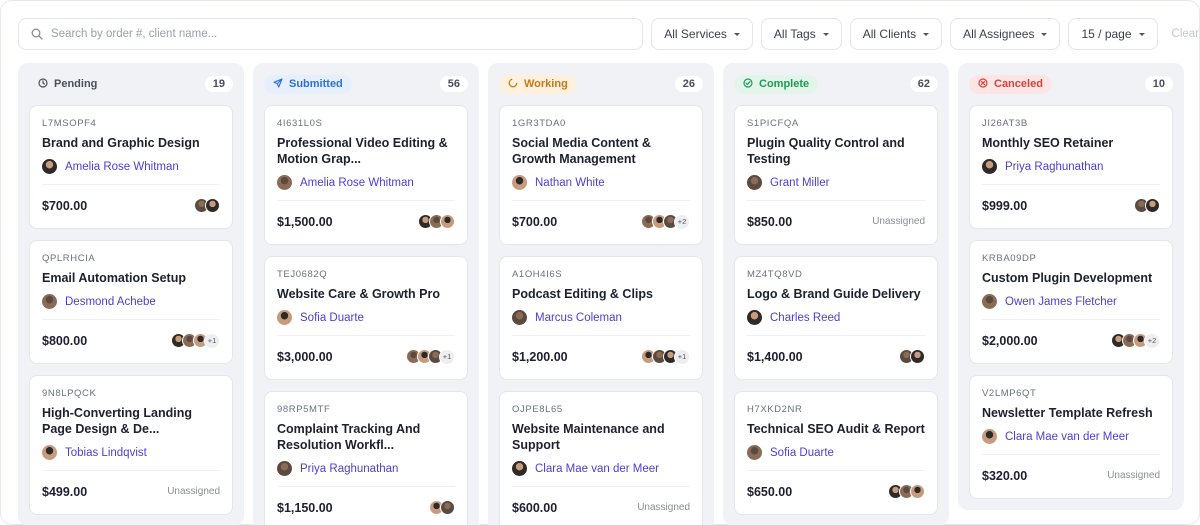 Image resolution: width=1200 pixels, height=525 pixels. Describe the element at coordinates (805, 317) in the screenshot. I see `client-name: Charles Reed` at that location.